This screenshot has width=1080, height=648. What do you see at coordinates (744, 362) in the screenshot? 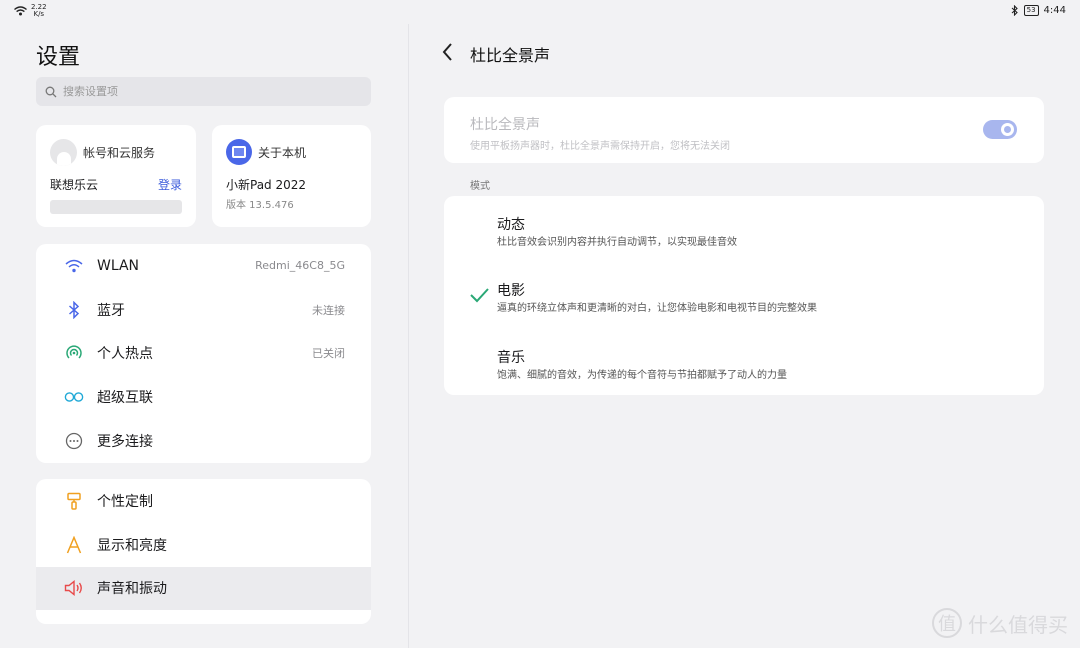
I see `mode-option-music: 音乐 饱满、细腻的音效，为传递的每个音符与节拍都赋予了动人的力量` at bounding box center [744, 362].